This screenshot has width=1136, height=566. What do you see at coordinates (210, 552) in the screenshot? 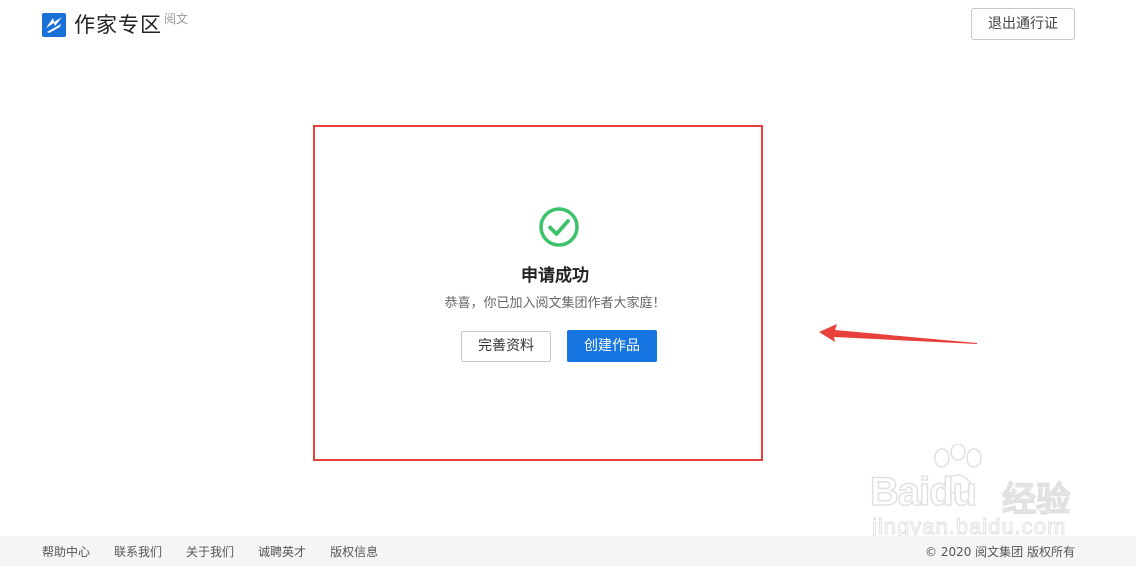
I see `footer-link-about: 关于我们` at bounding box center [210, 552].